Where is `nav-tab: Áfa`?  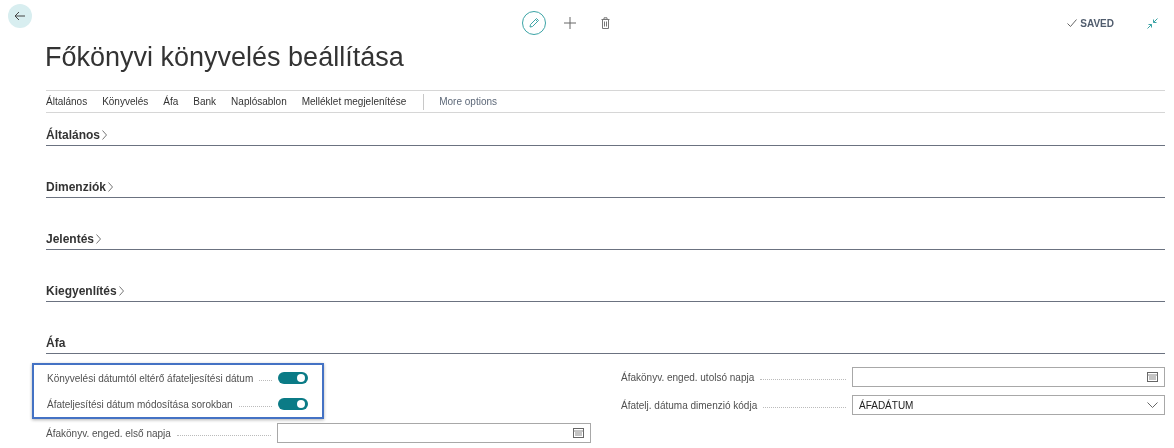 nav-tab: Áfa is located at coordinates (171, 101).